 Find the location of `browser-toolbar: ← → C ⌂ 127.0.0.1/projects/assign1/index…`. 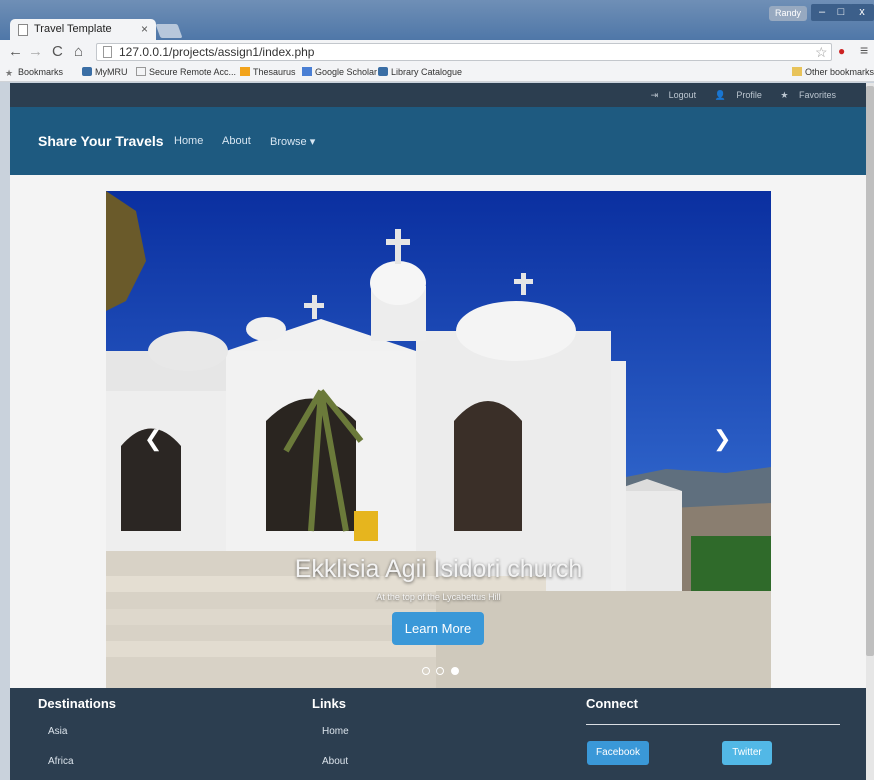

browser-toolbar: ← → C ⌂ 127.0.0.1/projects/assign1/index… is located at coordinates (437, 52).